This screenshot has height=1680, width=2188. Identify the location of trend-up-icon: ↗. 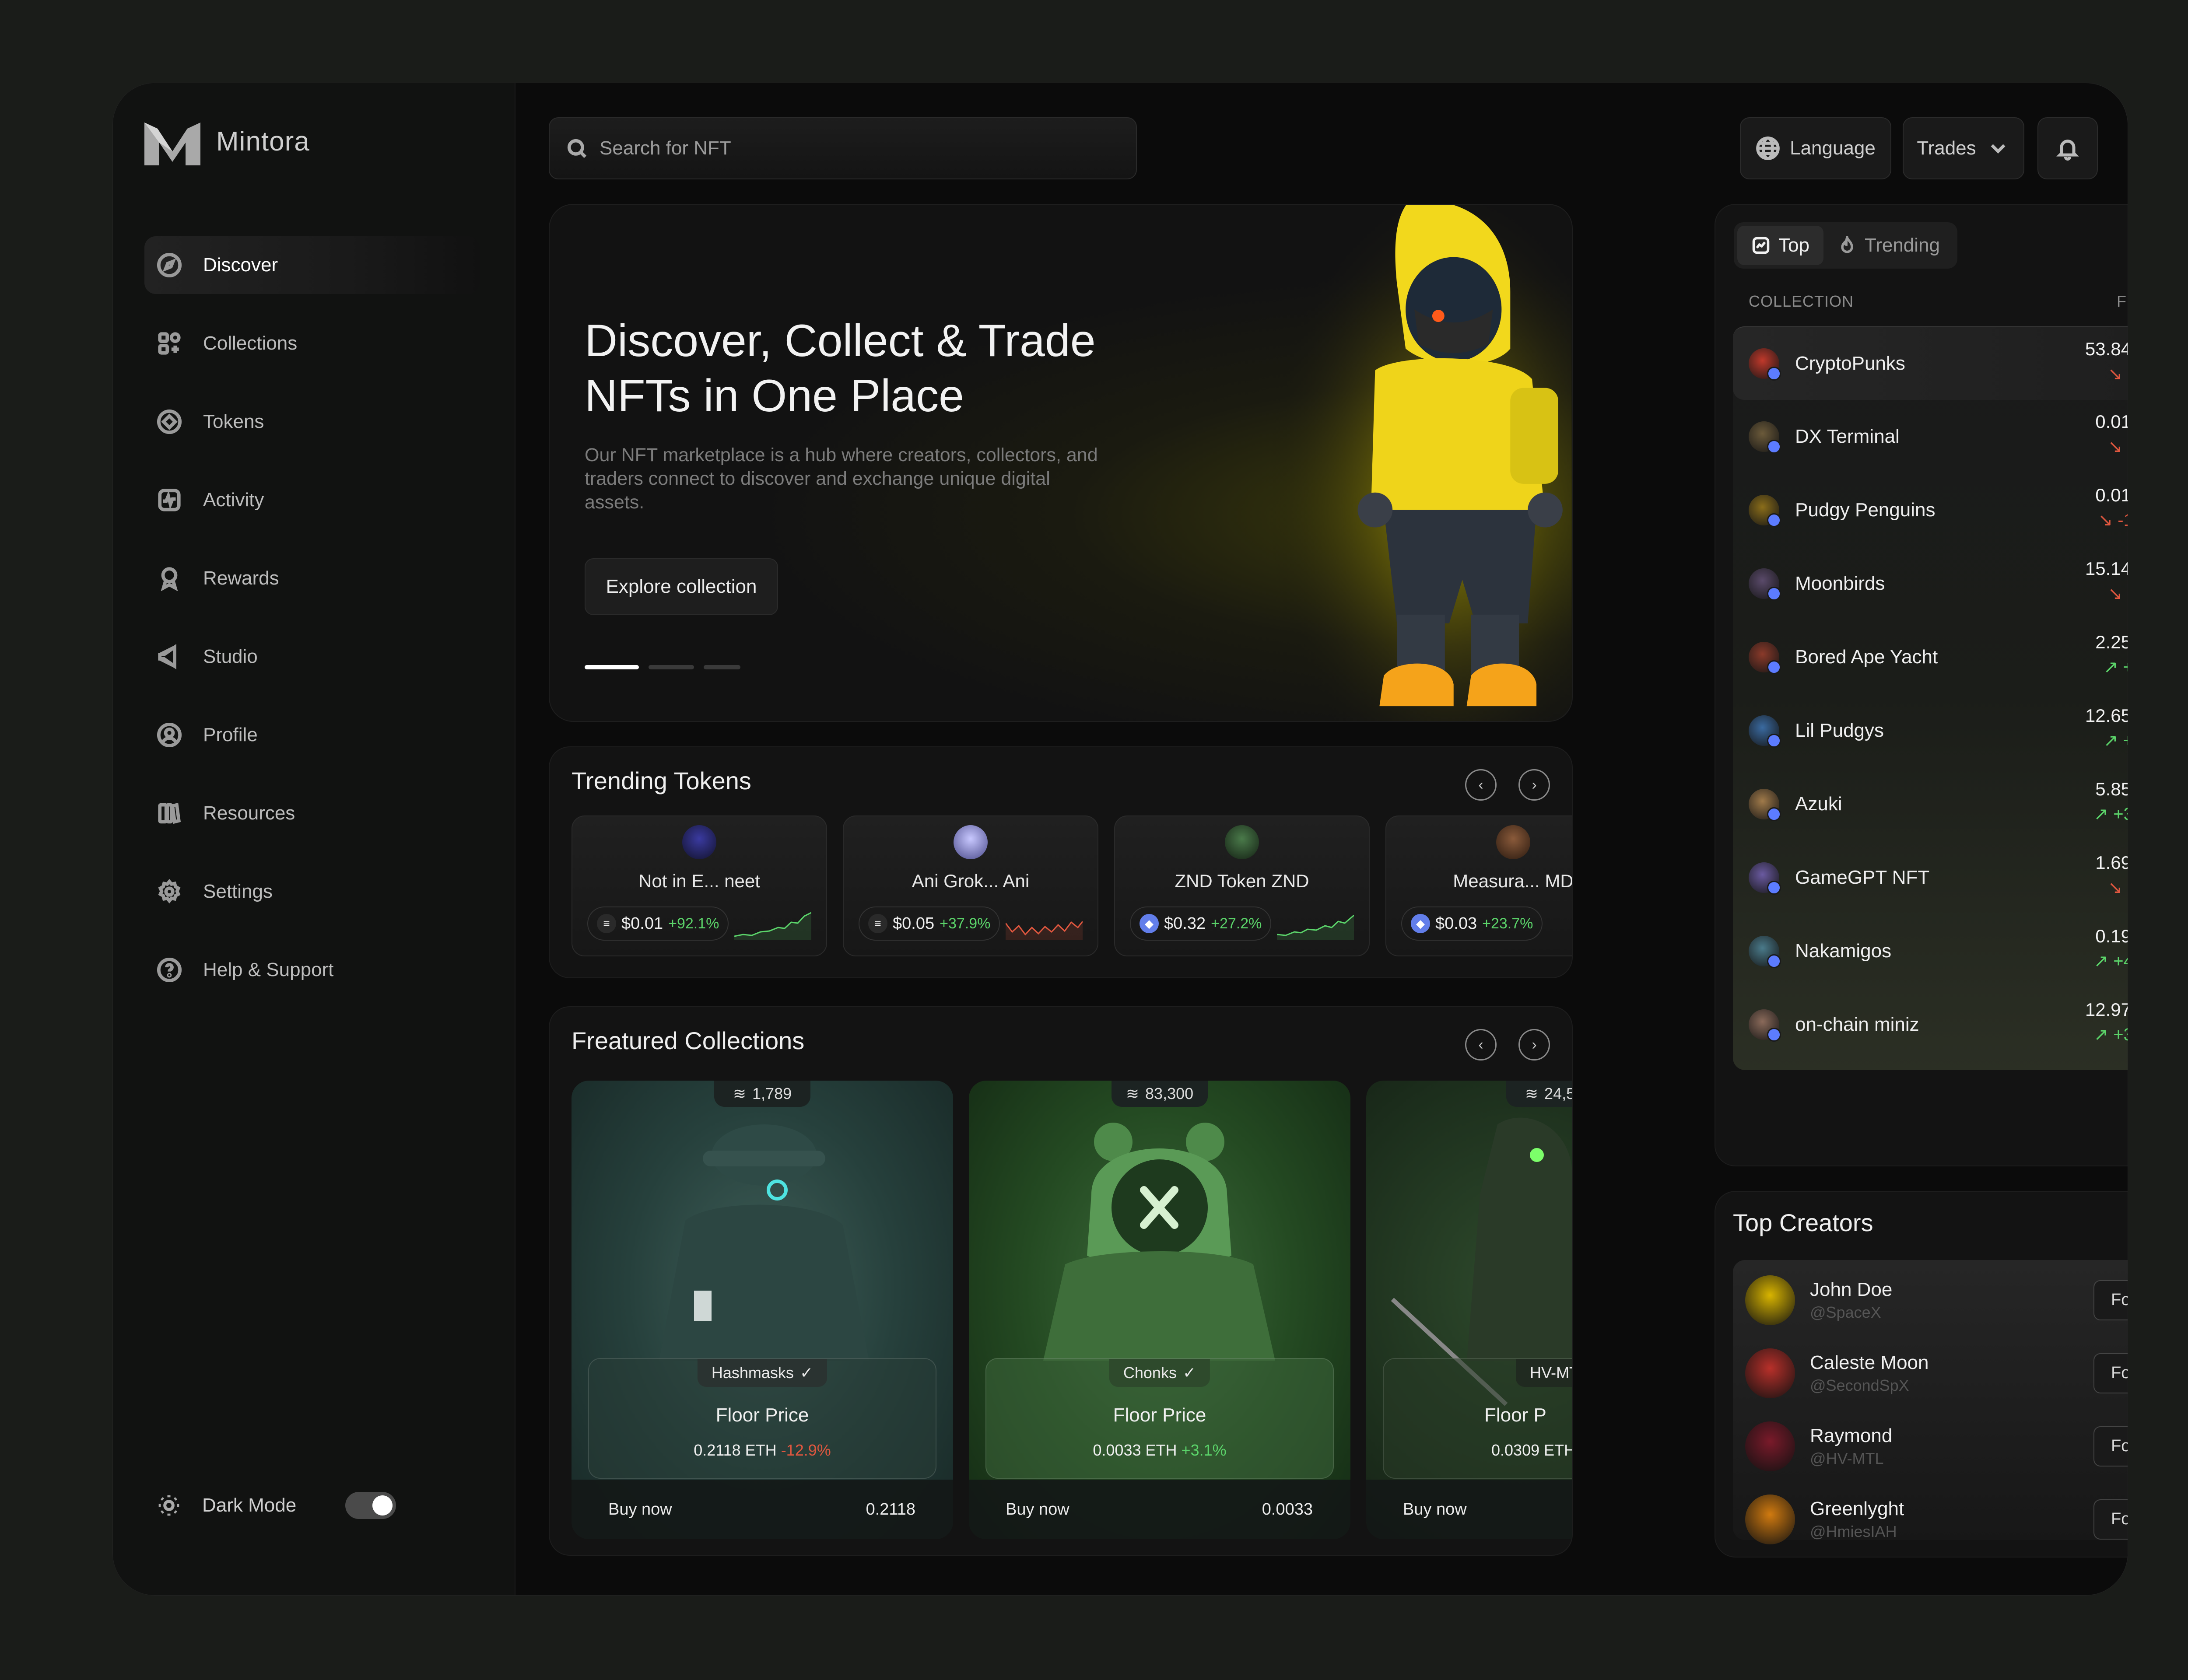
(2103, 1034).